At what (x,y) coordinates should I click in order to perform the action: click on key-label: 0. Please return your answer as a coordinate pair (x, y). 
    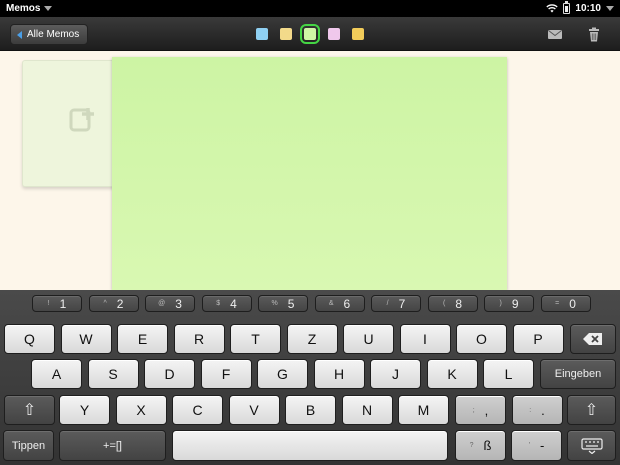
    Looking at the image, I should click on (572, 303).